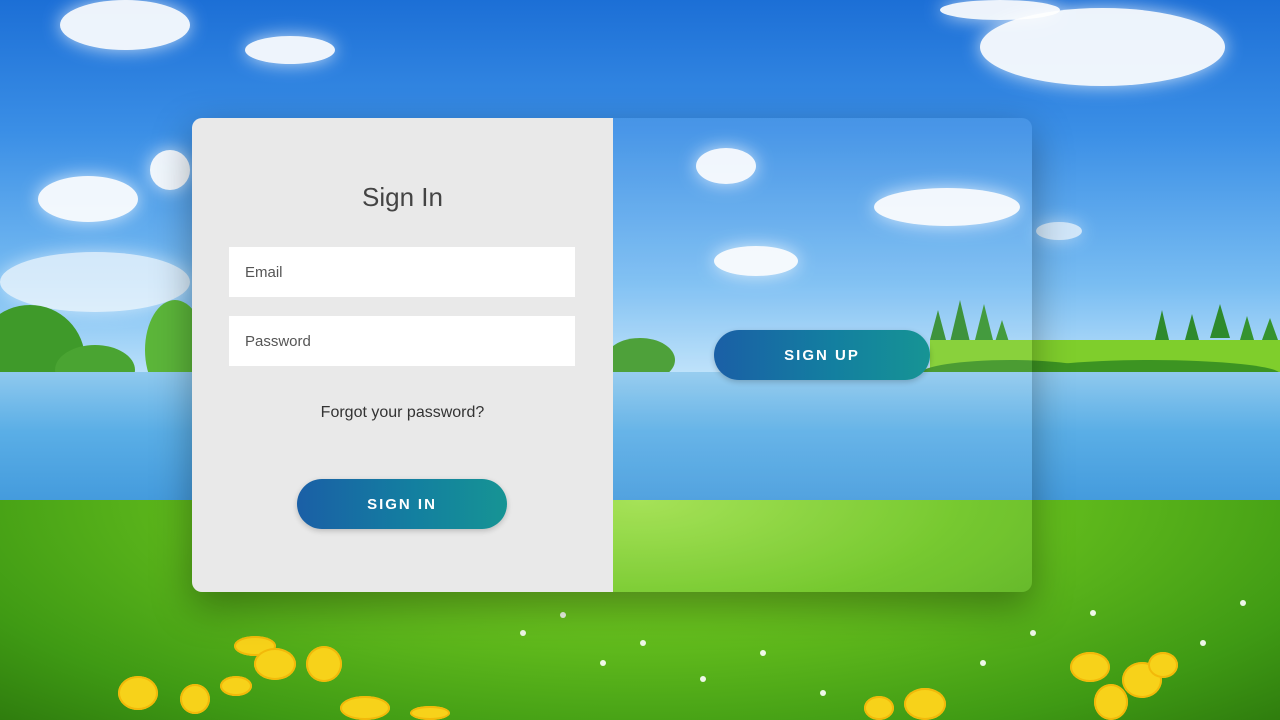 The width and height of the screenshot is (1280, 720). I want to click on signin-button: SIGN IN, so click(402, 504).